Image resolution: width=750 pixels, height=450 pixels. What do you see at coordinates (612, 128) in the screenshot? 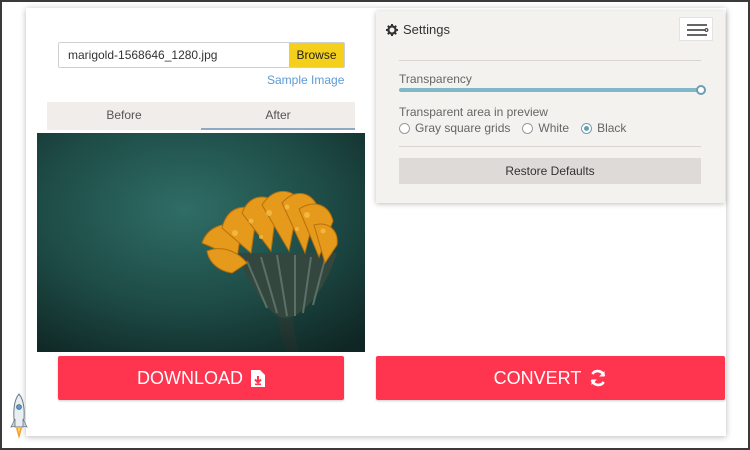
I see `radio-label: Black` at bounding box center [612, 128].